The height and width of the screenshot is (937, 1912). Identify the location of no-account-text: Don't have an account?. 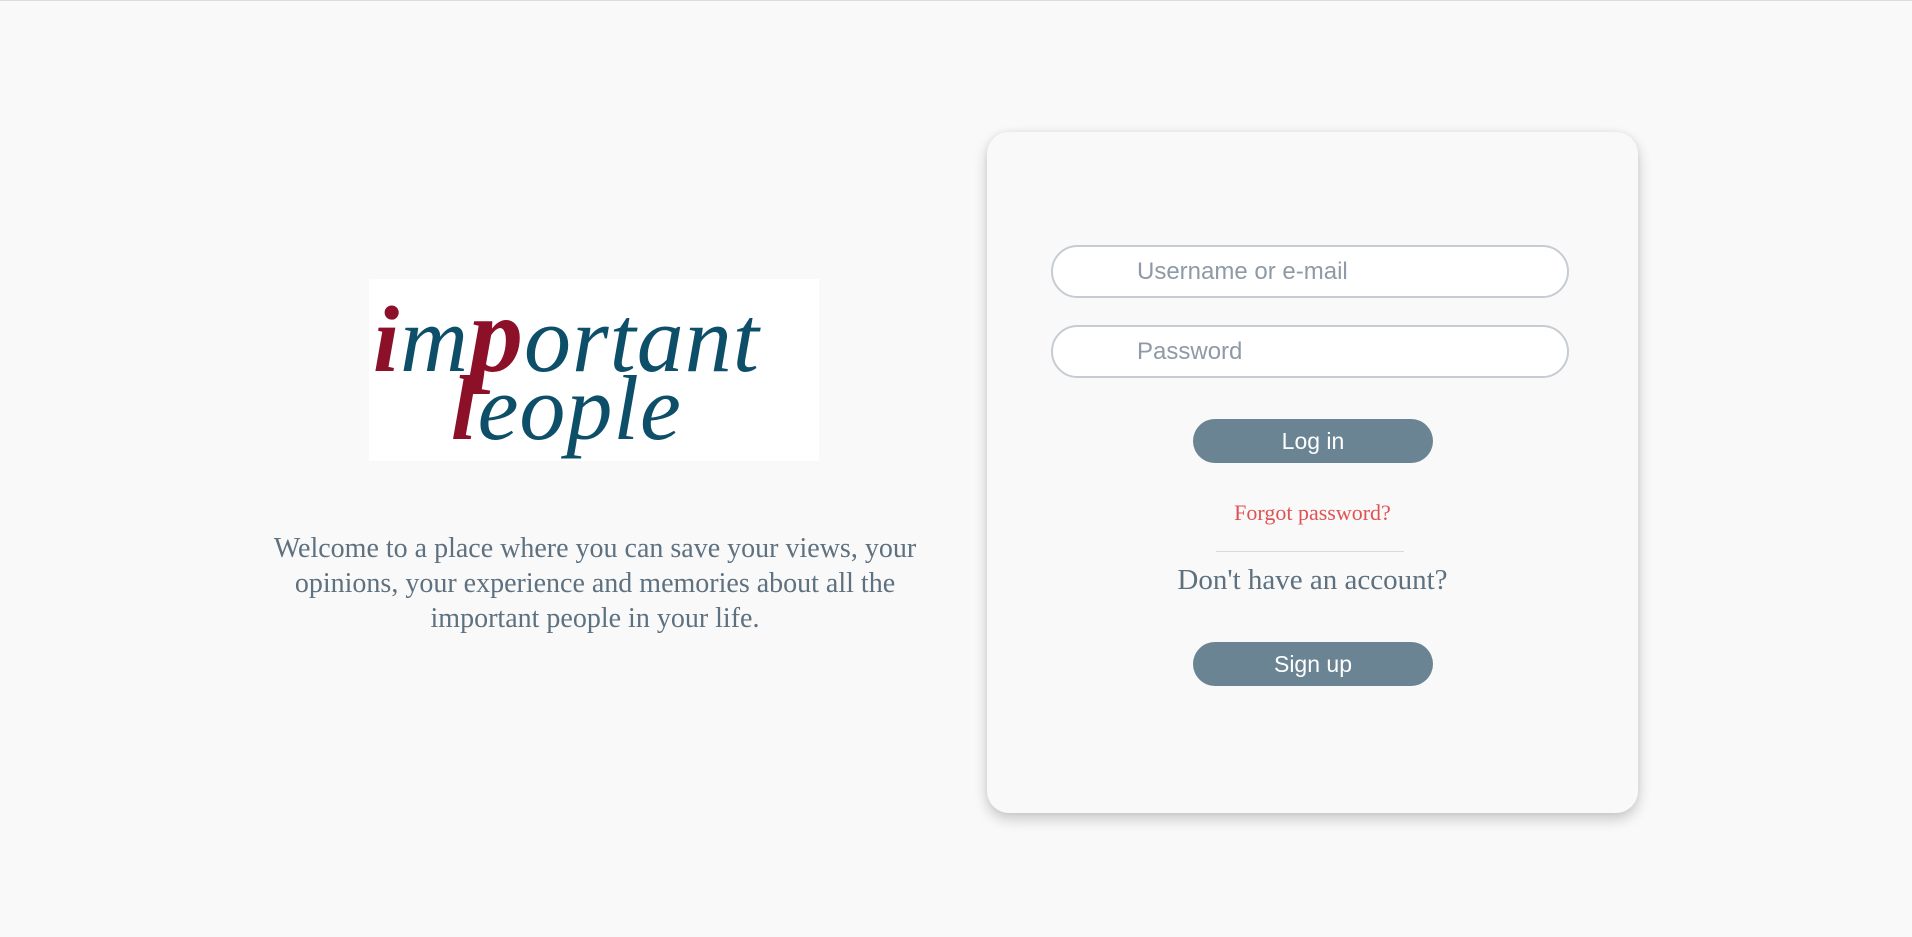
(1312, 580).